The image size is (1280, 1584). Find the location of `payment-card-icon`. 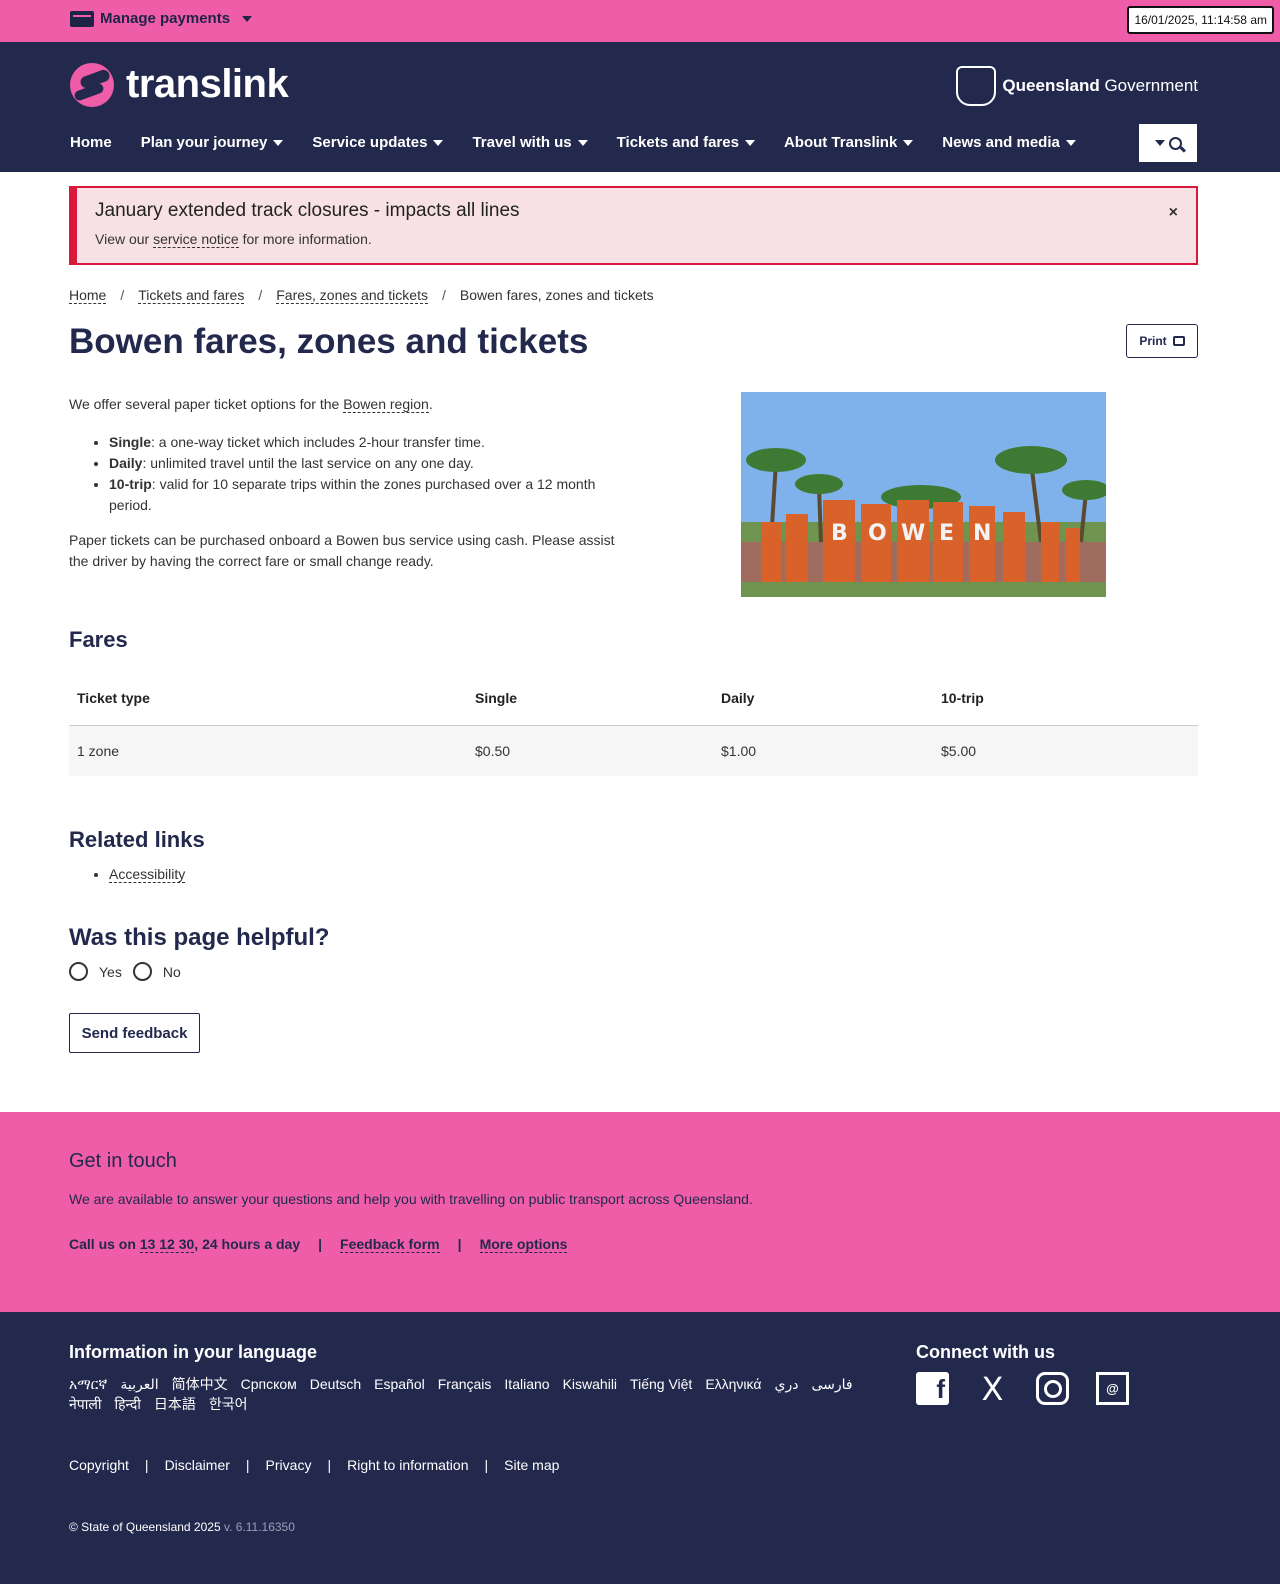

payment-card-icon is located at coordinates (82, 18).